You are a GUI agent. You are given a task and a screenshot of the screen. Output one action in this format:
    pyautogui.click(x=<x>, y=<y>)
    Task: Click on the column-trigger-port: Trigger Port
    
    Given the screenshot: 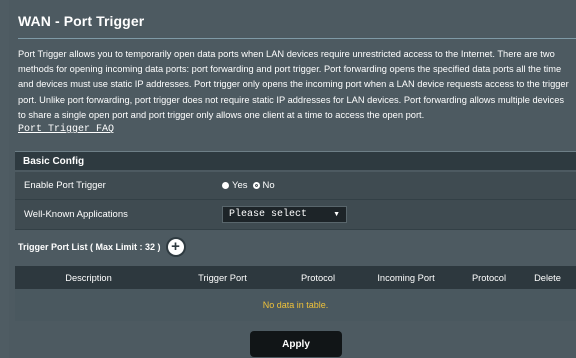 What is the action you would take?
    pyautogui.click(x=222, y=277)
    